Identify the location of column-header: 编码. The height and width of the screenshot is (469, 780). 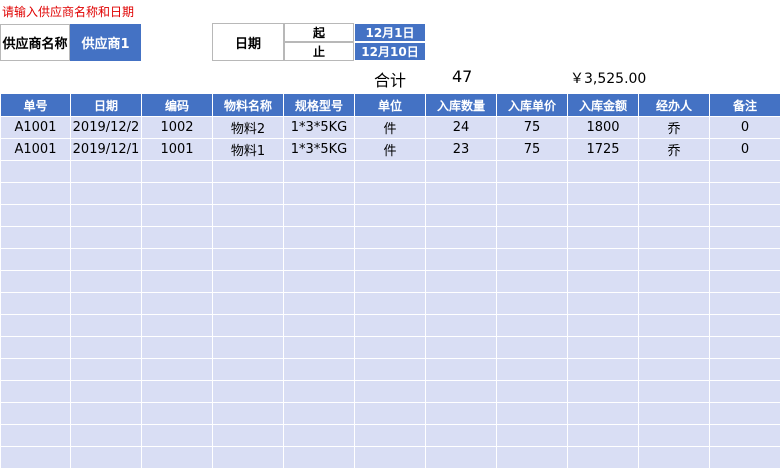
(177, 105).